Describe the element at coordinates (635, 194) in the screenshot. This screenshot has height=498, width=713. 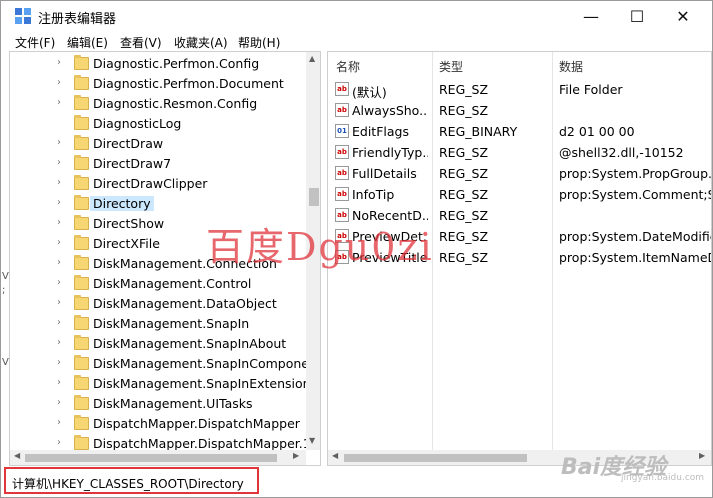
I see `value-data: prop:System.Comment;Sy` at that location.